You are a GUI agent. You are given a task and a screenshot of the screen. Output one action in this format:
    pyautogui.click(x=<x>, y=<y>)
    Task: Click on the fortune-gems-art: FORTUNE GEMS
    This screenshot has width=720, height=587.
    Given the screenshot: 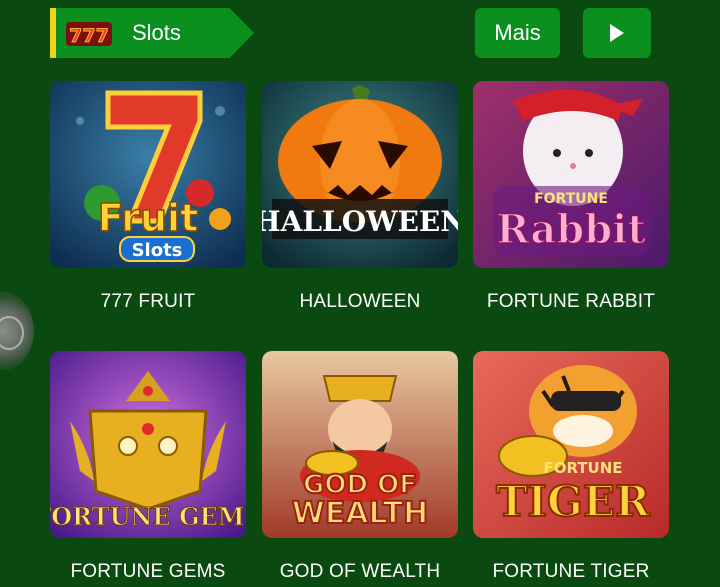 What is the action you would take?
    pyautogui.click(x=148, y=444)
    